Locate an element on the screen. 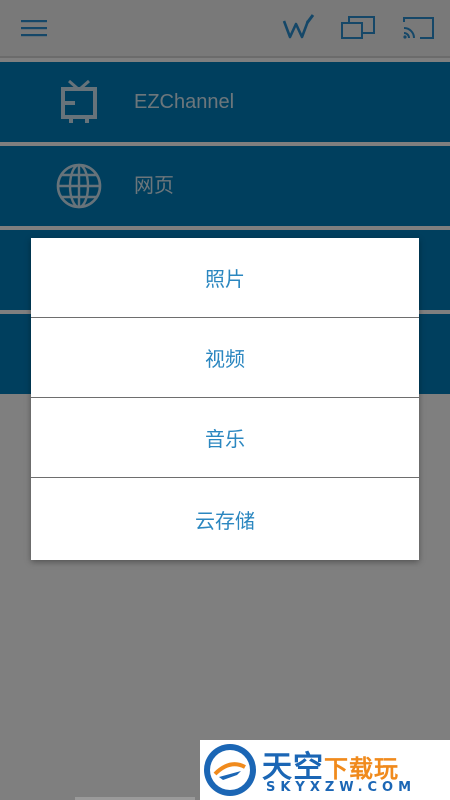  watermark-banner: 天空下载玩 SKYXZW.COM is located at coordinates (325, 770).